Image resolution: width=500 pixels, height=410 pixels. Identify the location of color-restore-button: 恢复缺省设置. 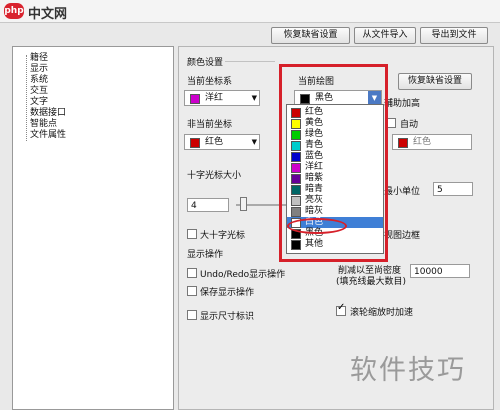
(435, 81).